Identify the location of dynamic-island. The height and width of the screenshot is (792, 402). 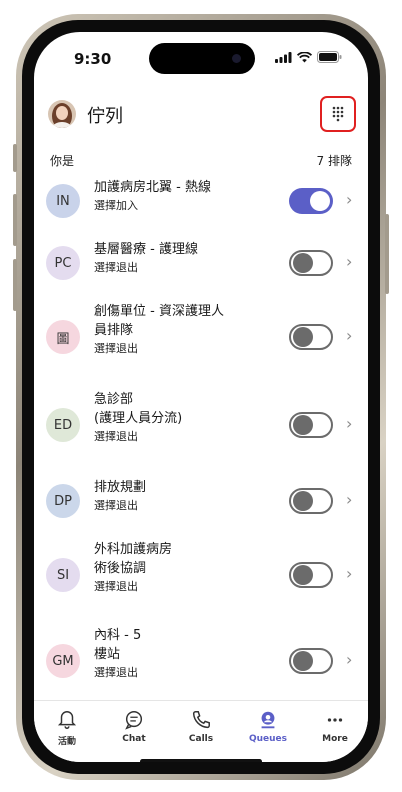
(202, 58).